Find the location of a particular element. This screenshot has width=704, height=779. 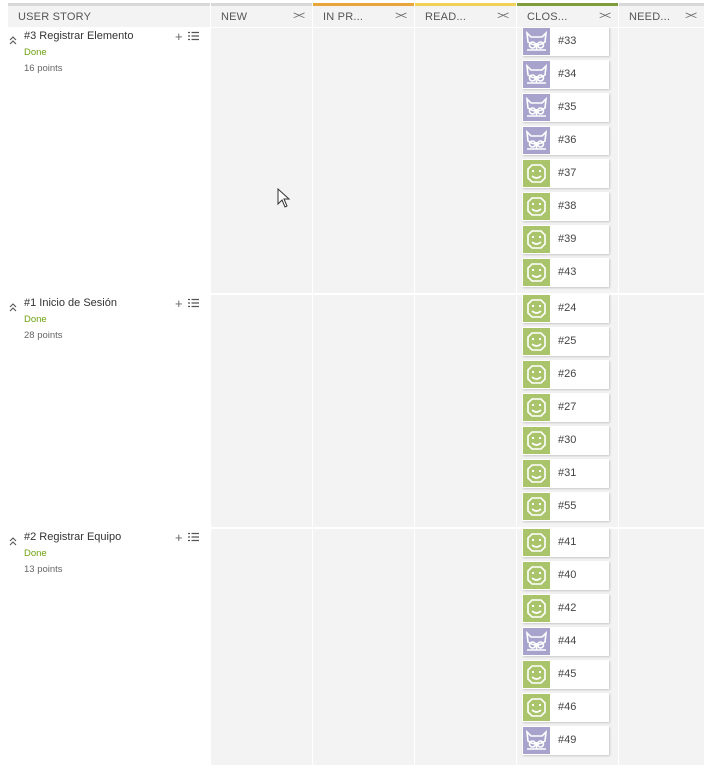

task-ref: #30 is located at coordinates (567, 440).